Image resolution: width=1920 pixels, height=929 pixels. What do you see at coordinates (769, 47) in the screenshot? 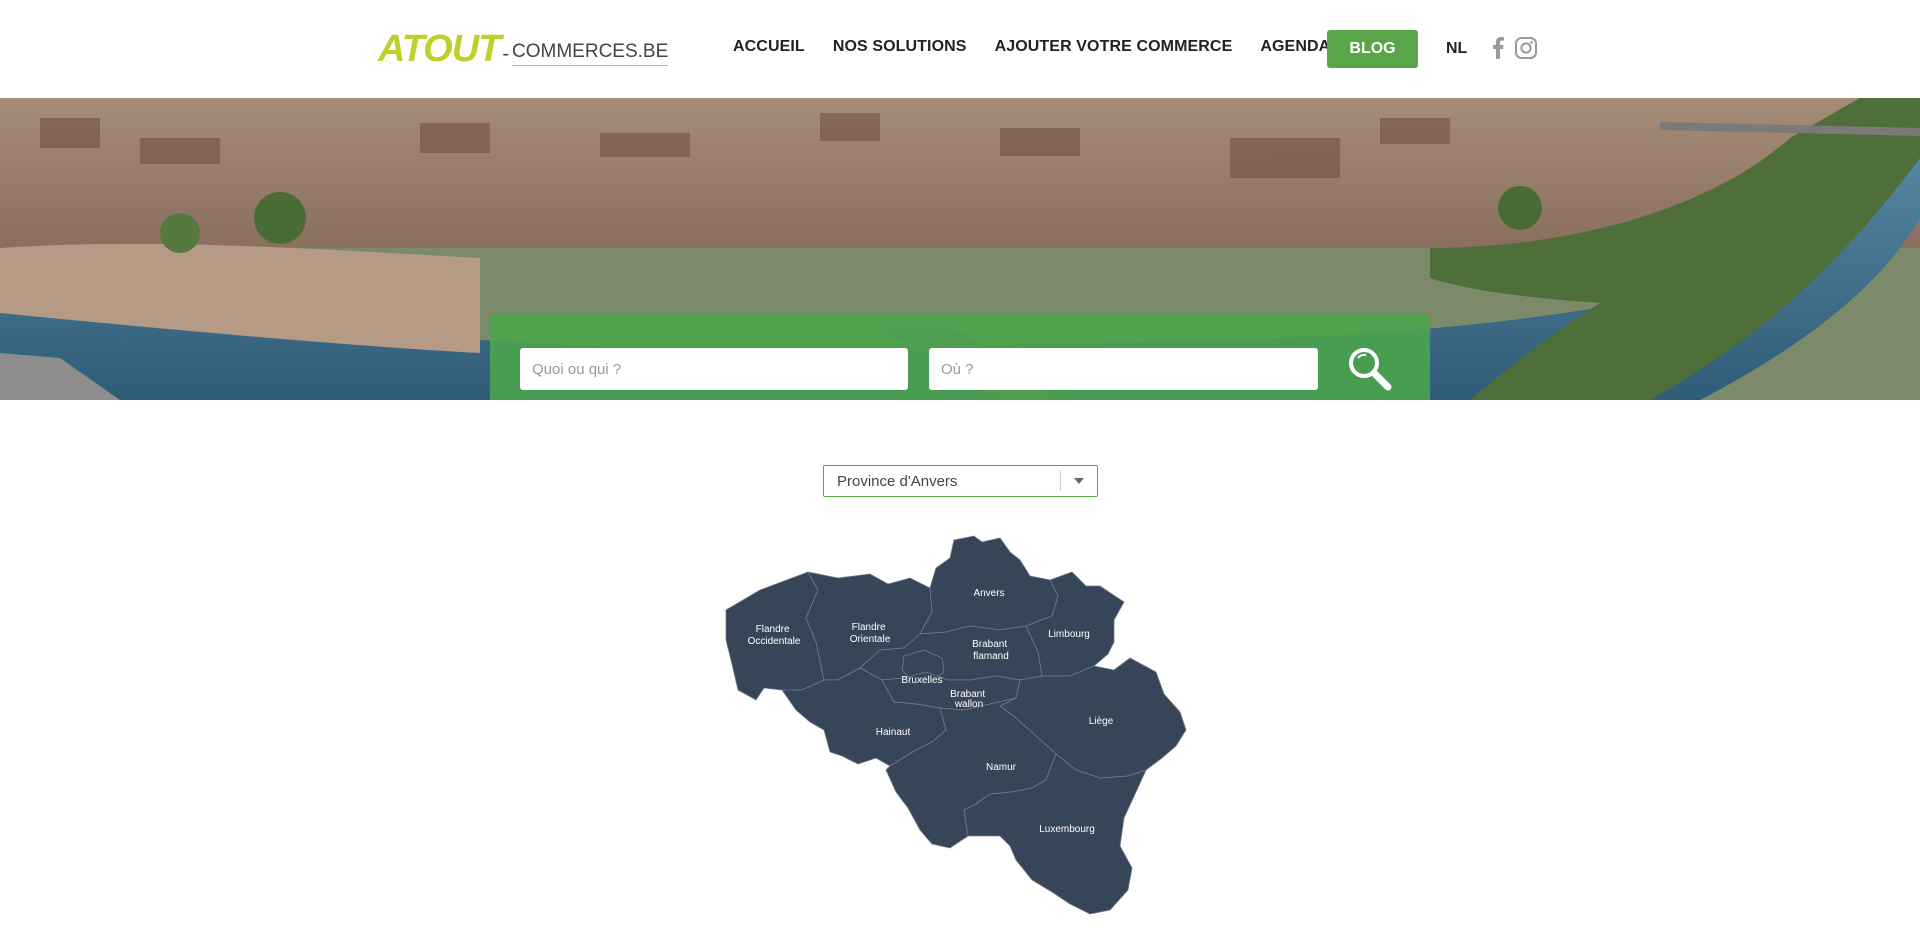
I see `nav-item-accueil: ACCUEIL` at bounding box center [769, 47].